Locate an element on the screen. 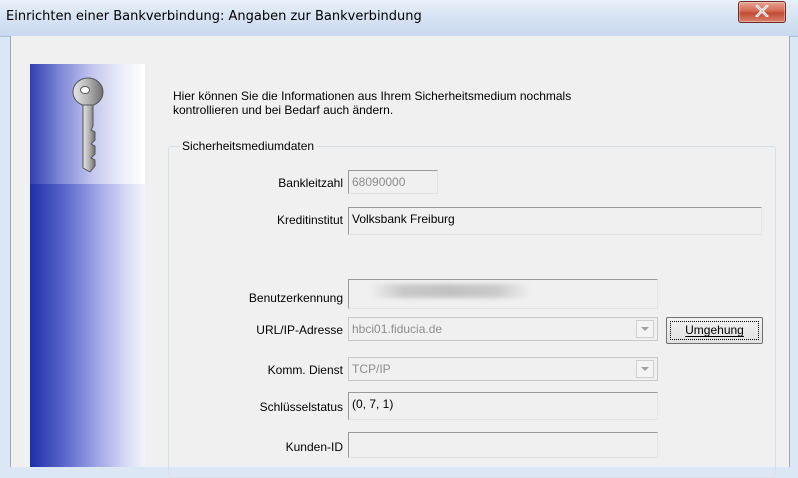 Image resolution: width=798 pixels, height=478 pixels. kreditinstitut-field: Volksbank Freiburg is located at coordinates (555, 221).